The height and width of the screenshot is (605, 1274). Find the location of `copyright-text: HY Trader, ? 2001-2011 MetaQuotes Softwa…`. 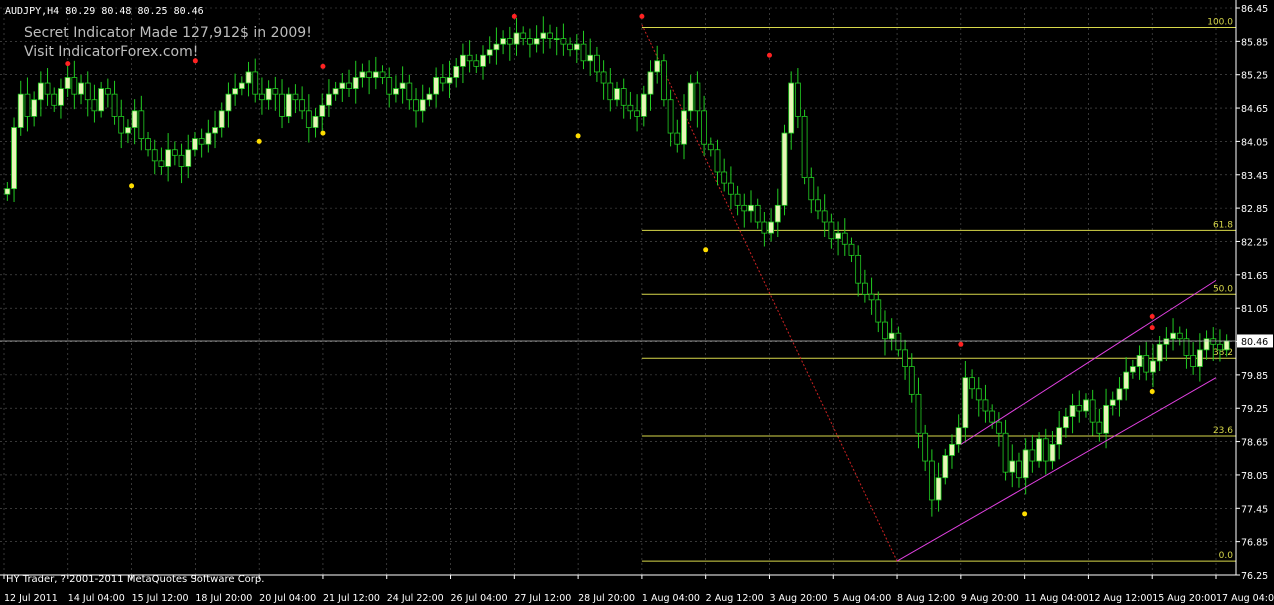

copyright-text: HY Trader, ? 2001-2011 MetaQuotes Softwa… is located at coordinates (135, 579).